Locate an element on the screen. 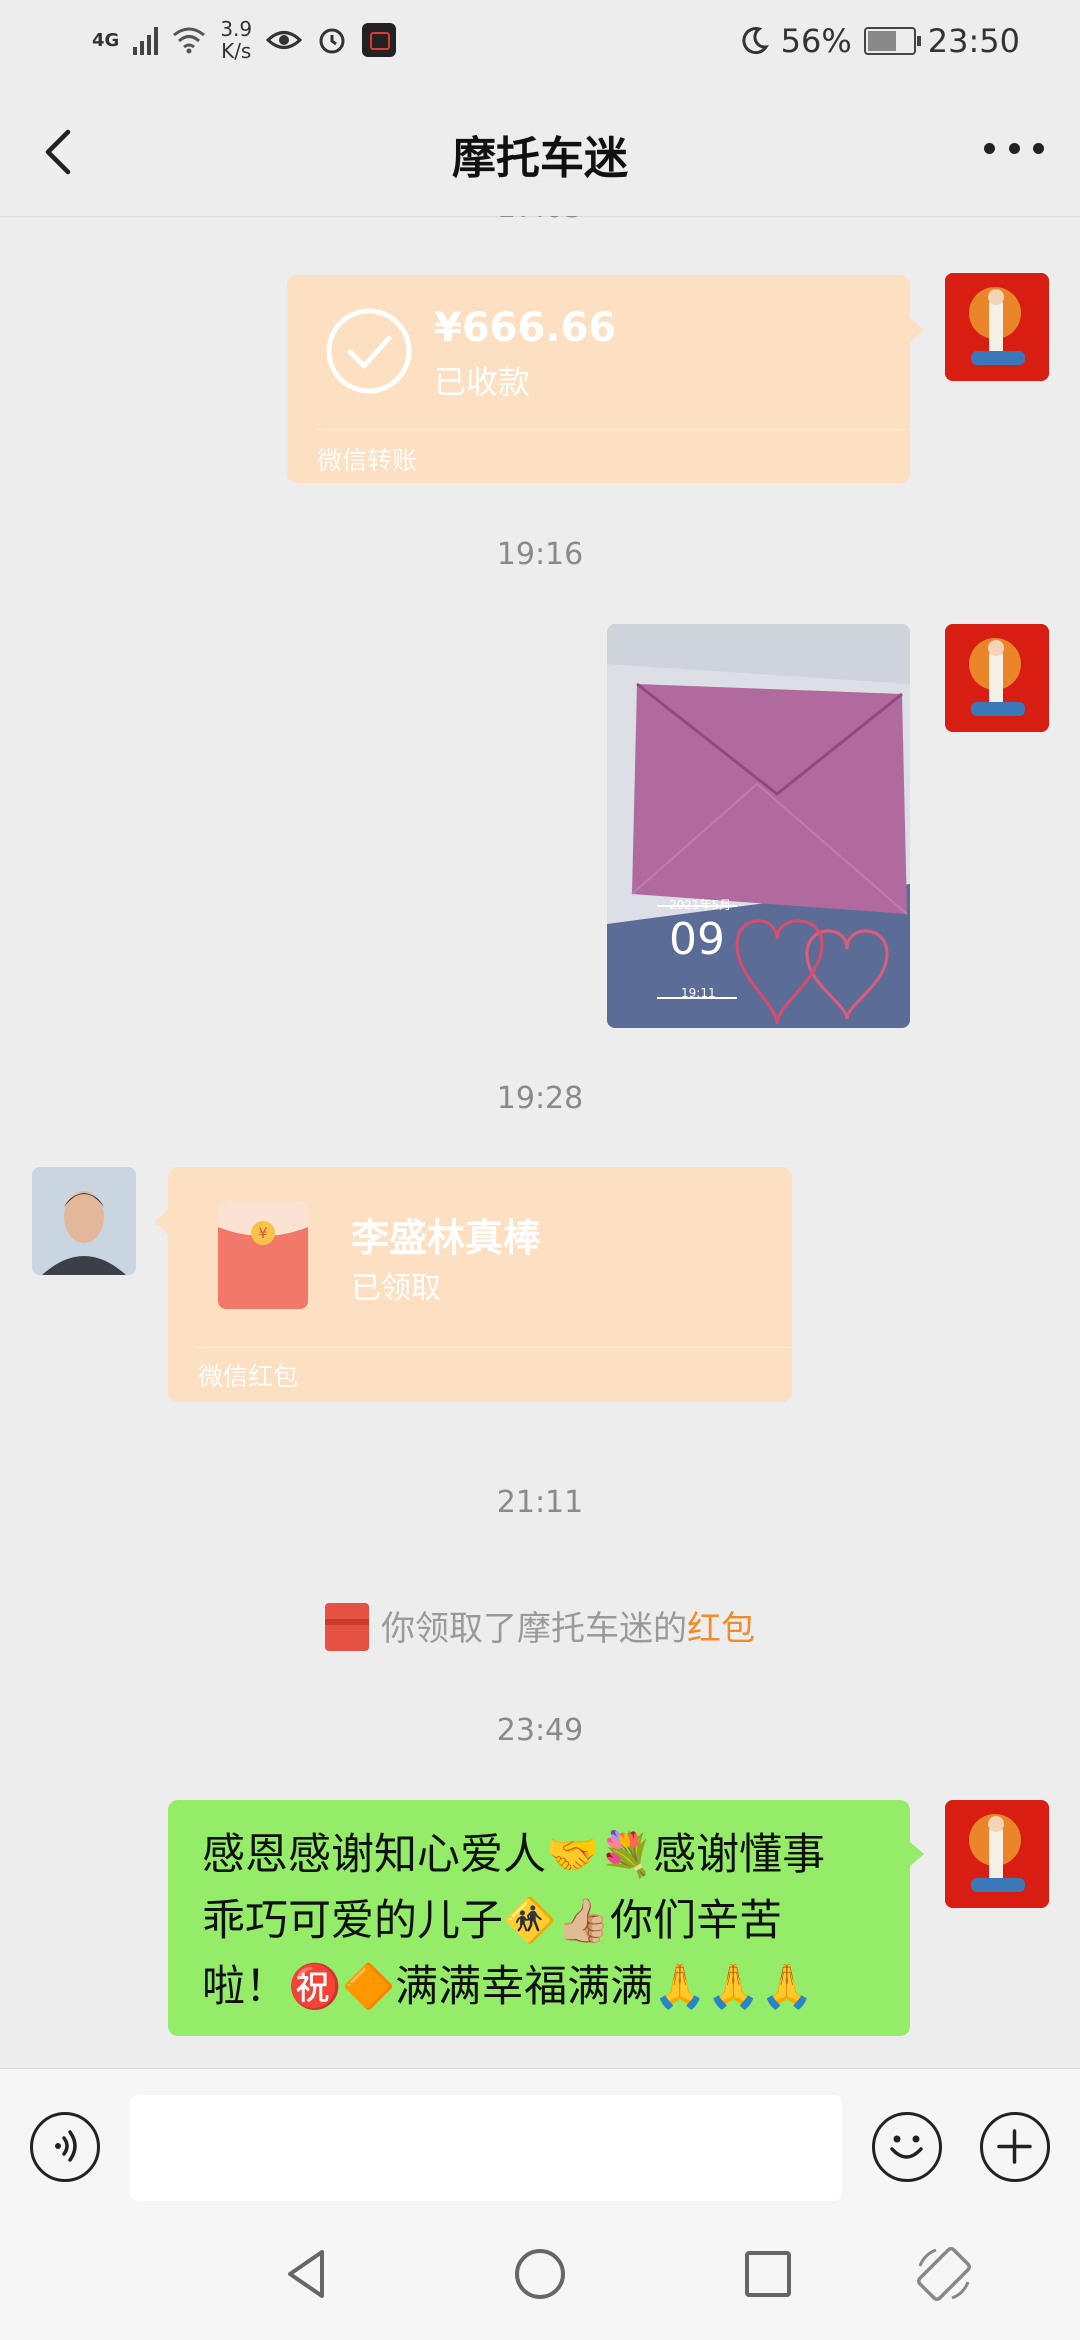 The height and width of the screenshot is (2340, 1080). status-bar: 4G 3.9 K/s 56% 23:50 is located at coordinates (540, 43).